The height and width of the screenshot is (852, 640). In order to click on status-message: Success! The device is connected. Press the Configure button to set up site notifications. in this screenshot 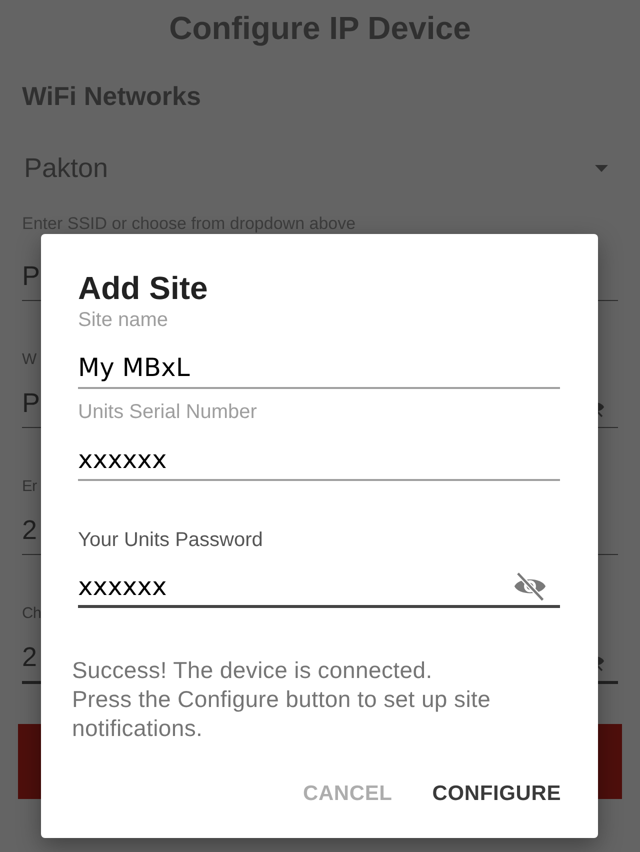, I will do `click(282, 699)`.